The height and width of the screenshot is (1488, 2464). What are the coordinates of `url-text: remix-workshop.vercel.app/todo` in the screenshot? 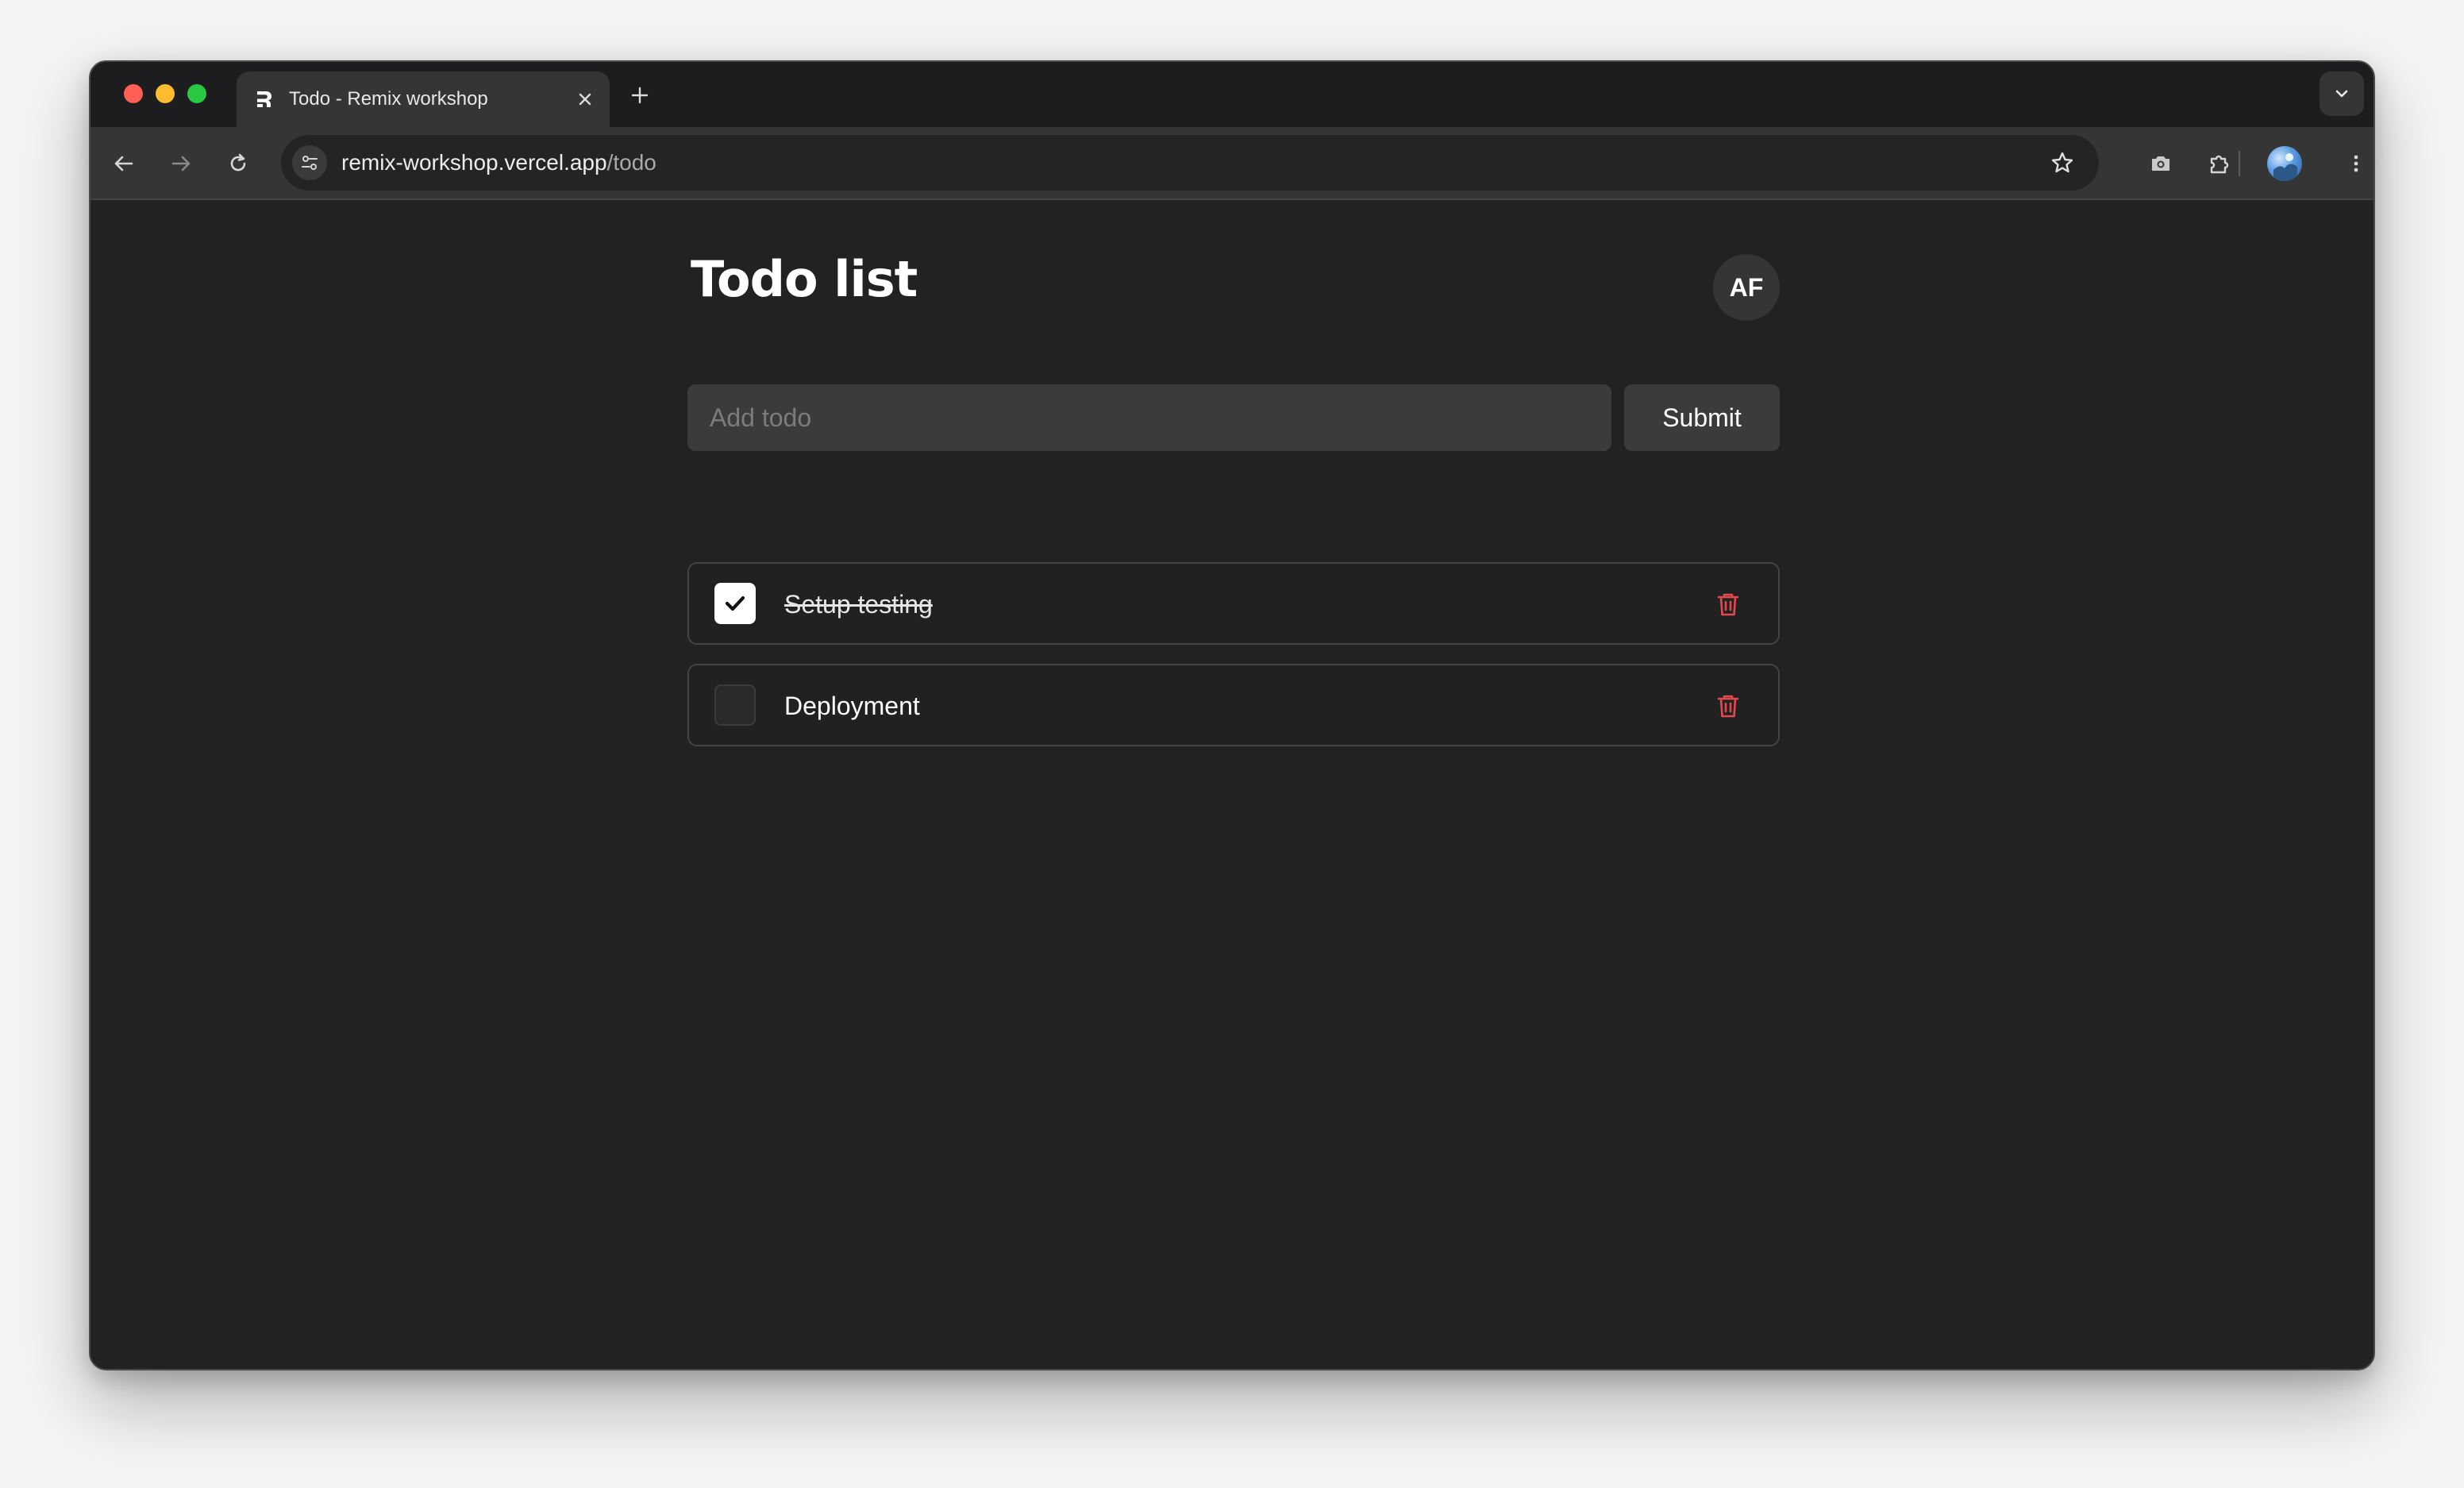 It's located at (498, 163).